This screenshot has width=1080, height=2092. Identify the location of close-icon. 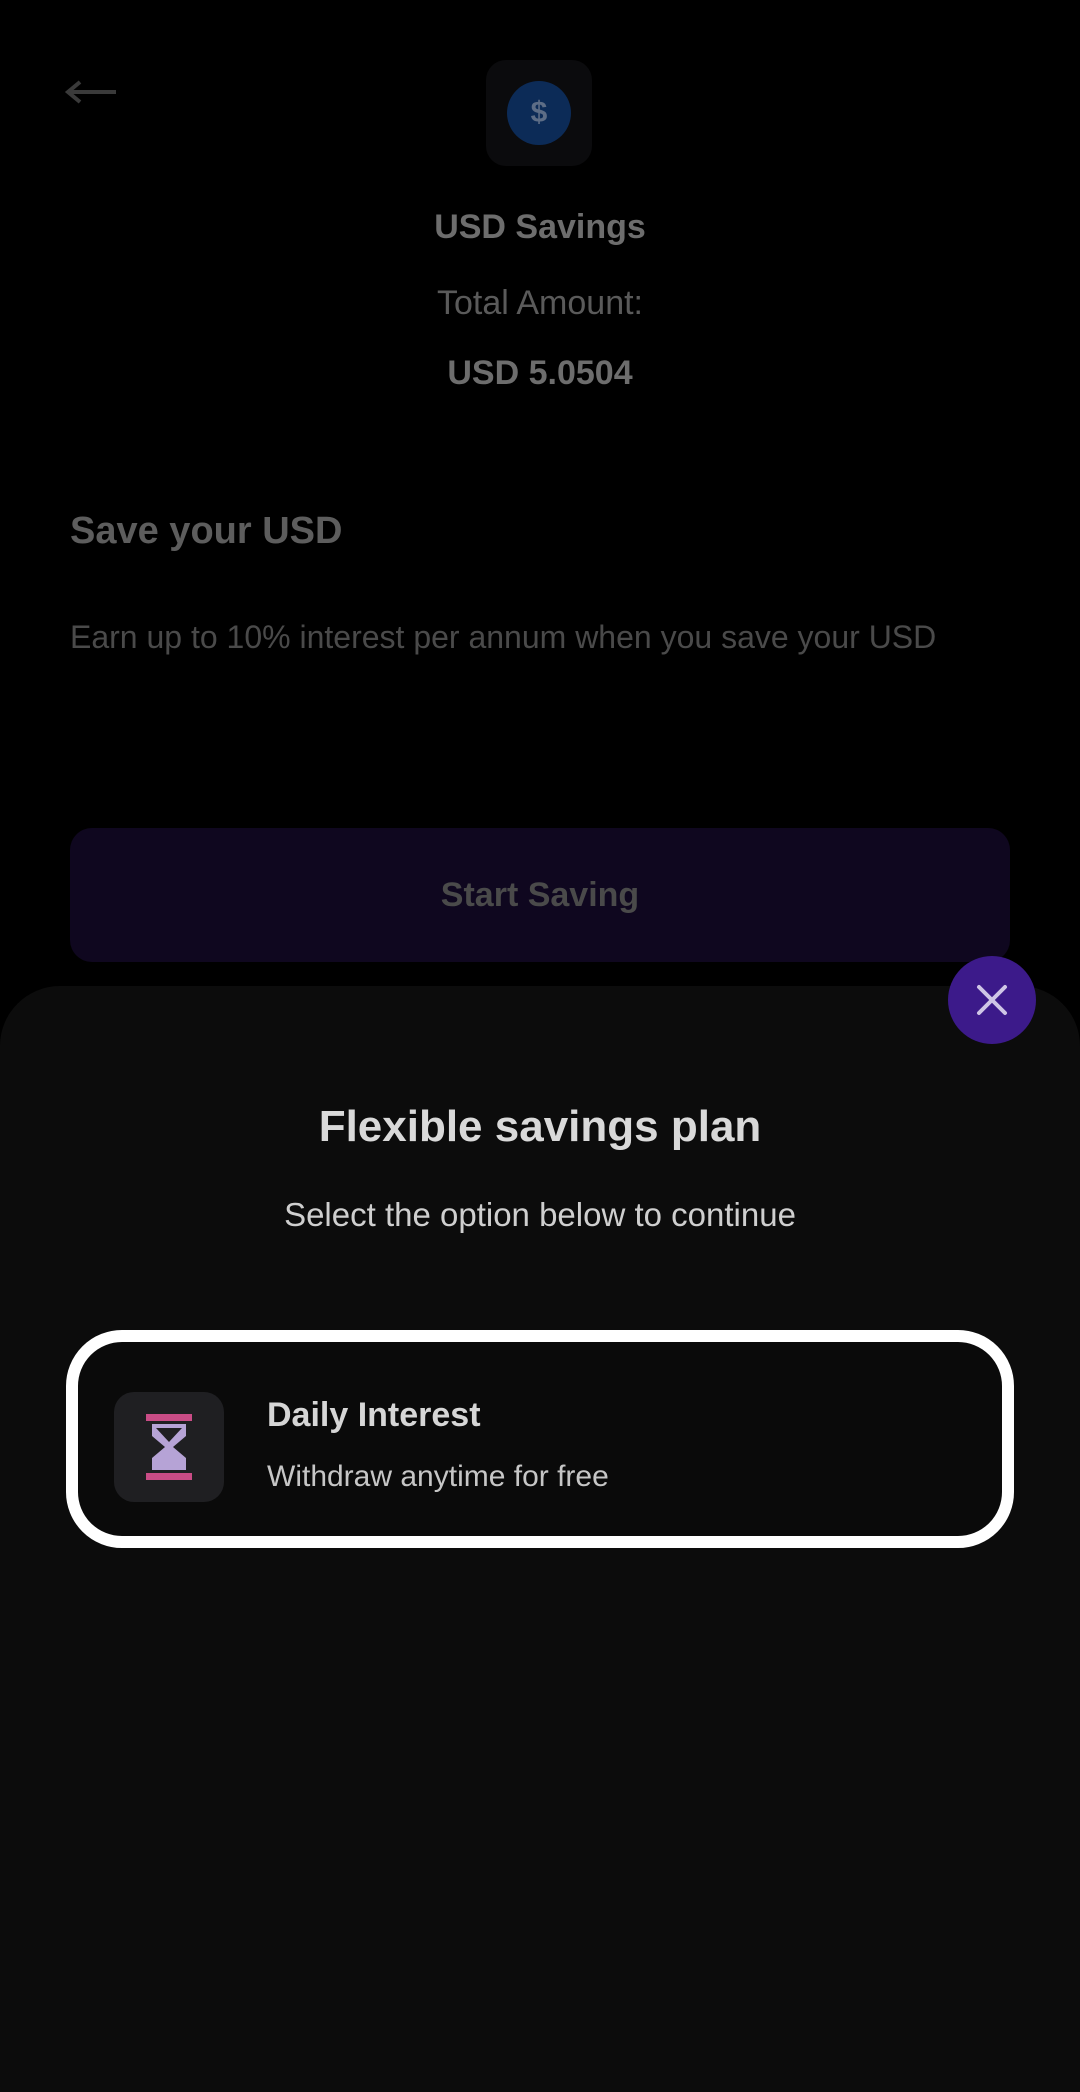
(992, 1000).